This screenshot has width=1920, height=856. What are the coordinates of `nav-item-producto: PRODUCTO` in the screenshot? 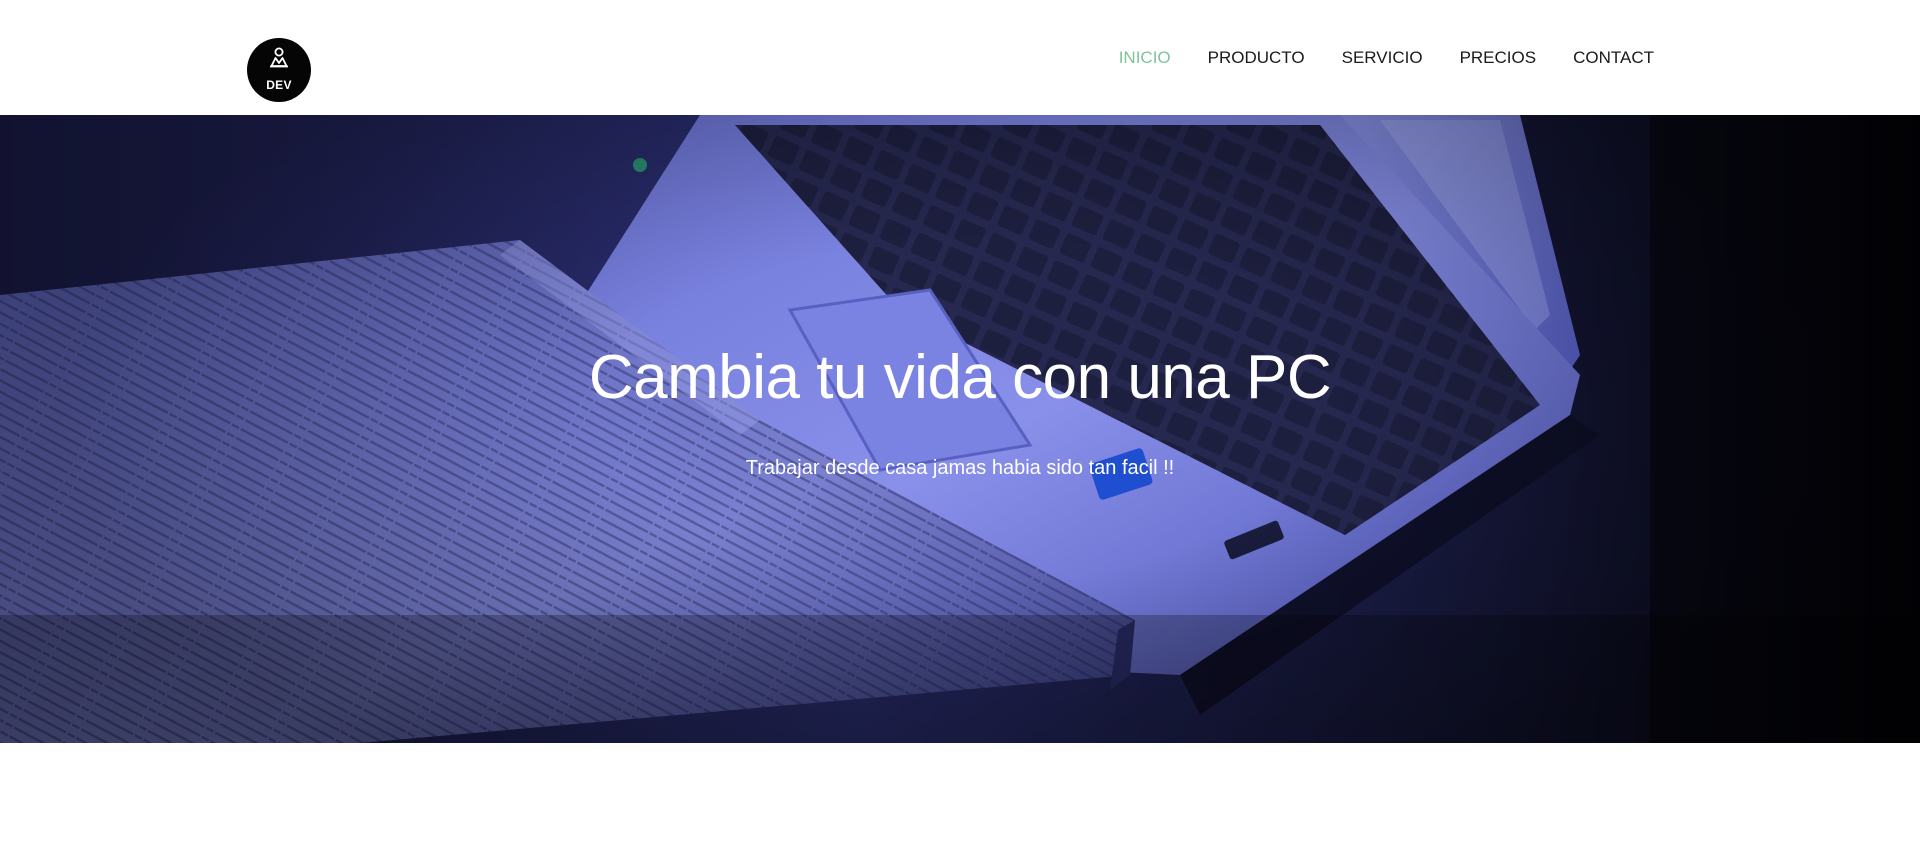 It's located at (1256, 58).